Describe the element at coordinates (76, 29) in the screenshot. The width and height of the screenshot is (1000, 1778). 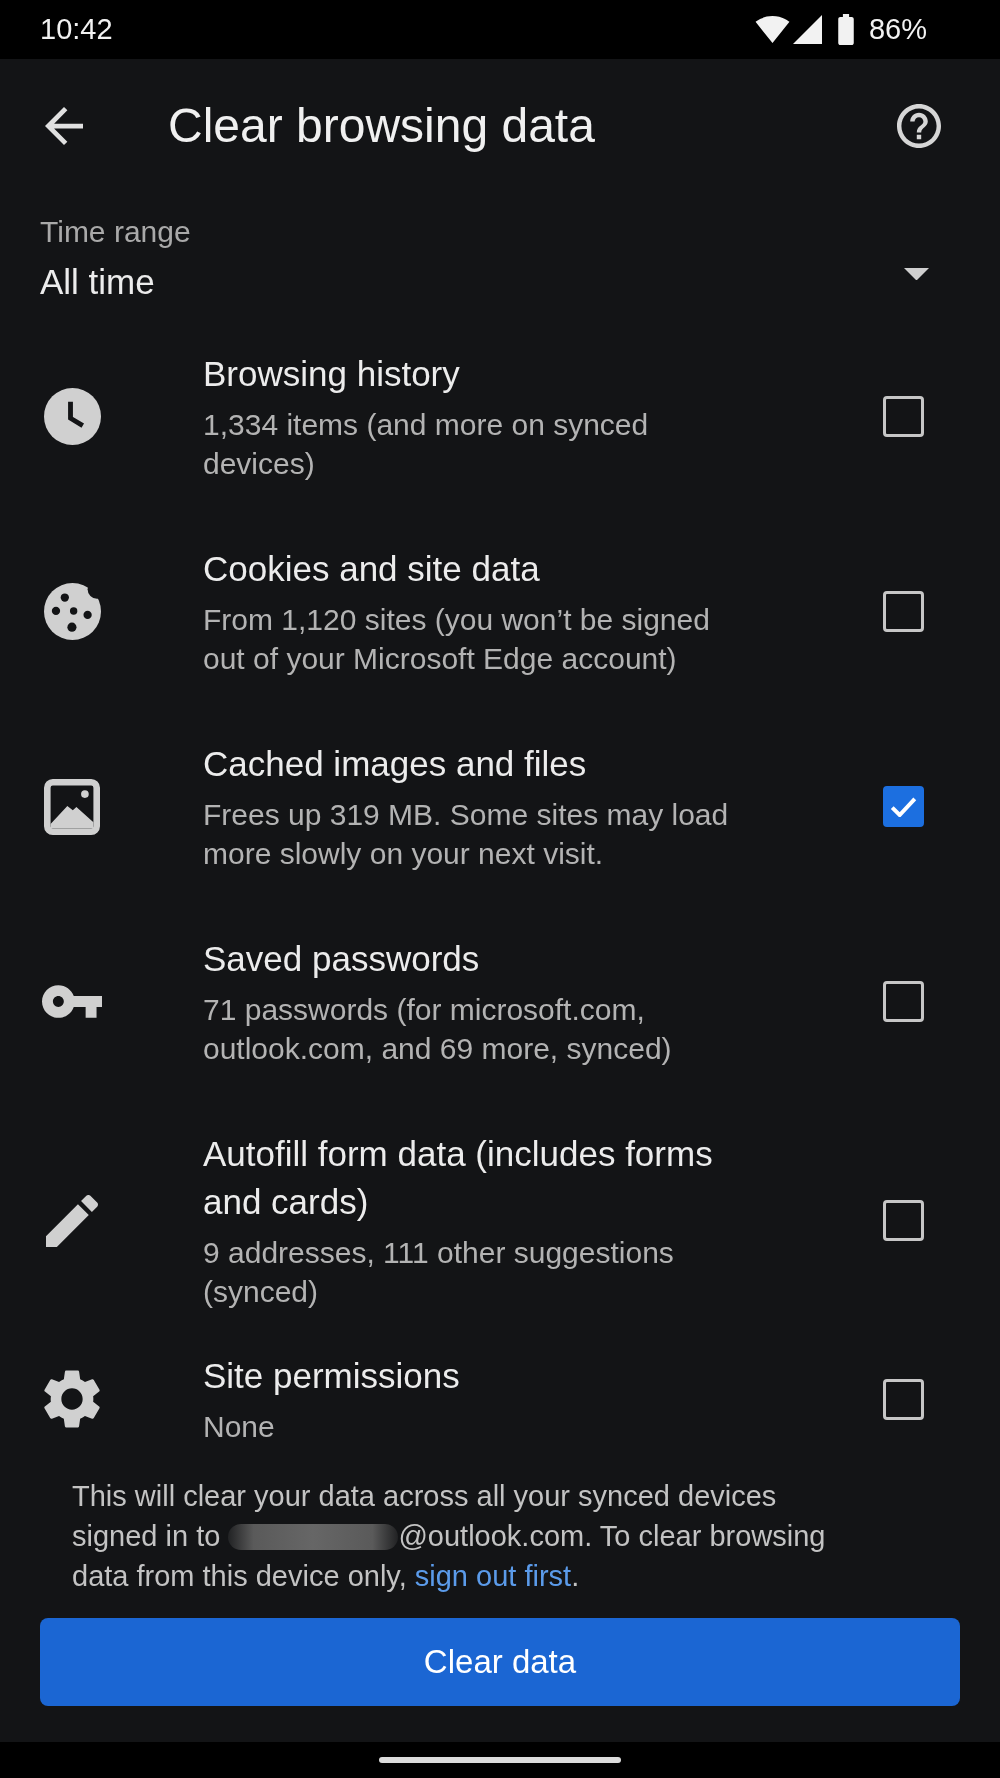
I see `status-time: 10:42` at that location.